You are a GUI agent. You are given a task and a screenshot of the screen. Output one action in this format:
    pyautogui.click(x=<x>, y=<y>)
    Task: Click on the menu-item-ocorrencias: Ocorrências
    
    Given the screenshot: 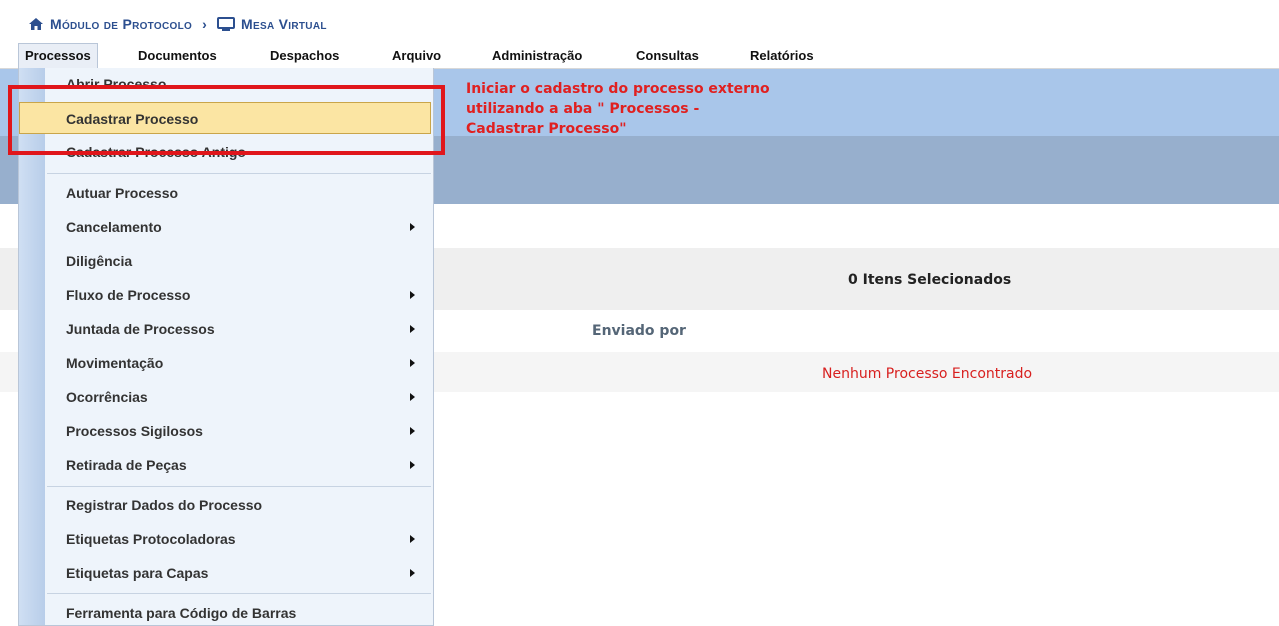 What is the action you would take?
    pyautogui.click(x=238, y=397)
    